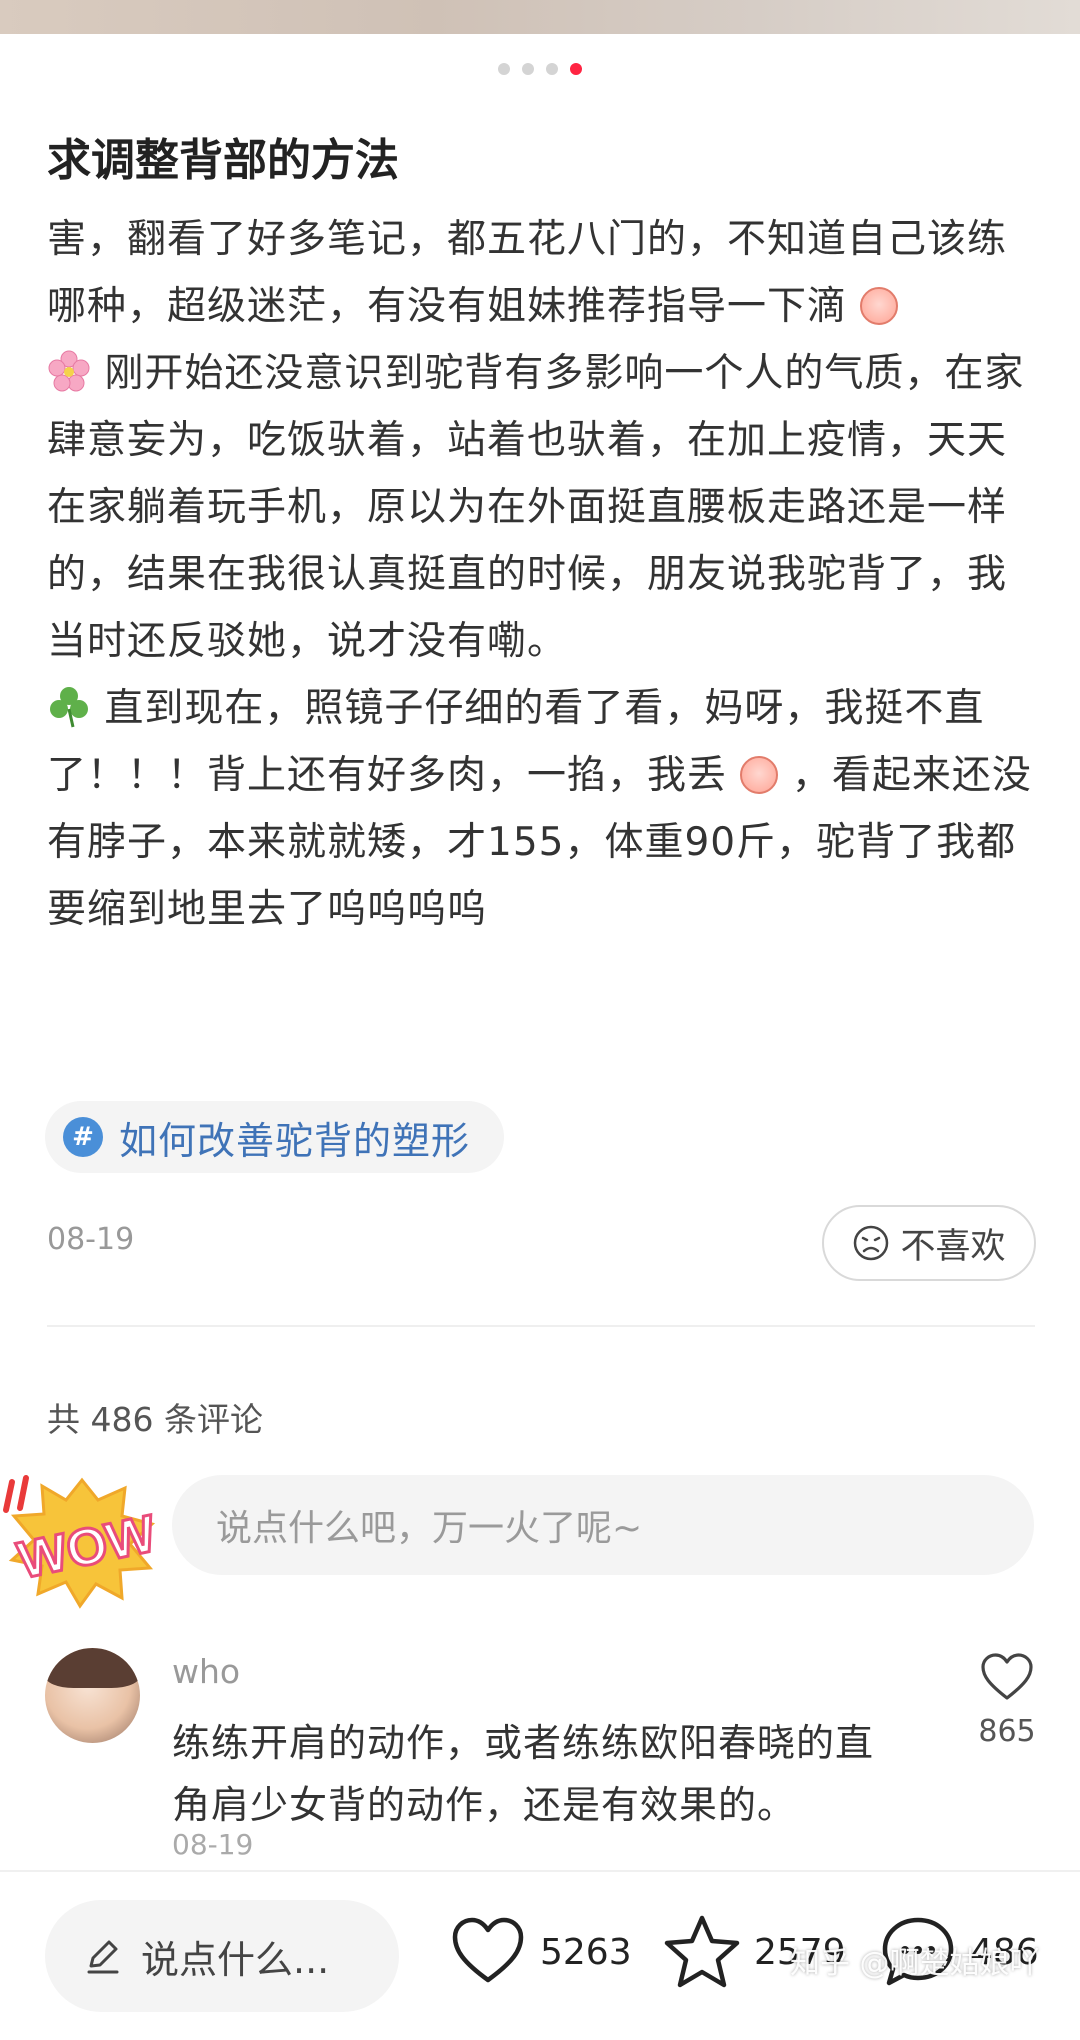 Image resolution: width=1080 pixels, height=2040 pixels. What do you see at coordinates (82, 1540) in the screenshot?
I see `wow-sticker-avatar-icon: WOW` at bounding box center [82, 1540].